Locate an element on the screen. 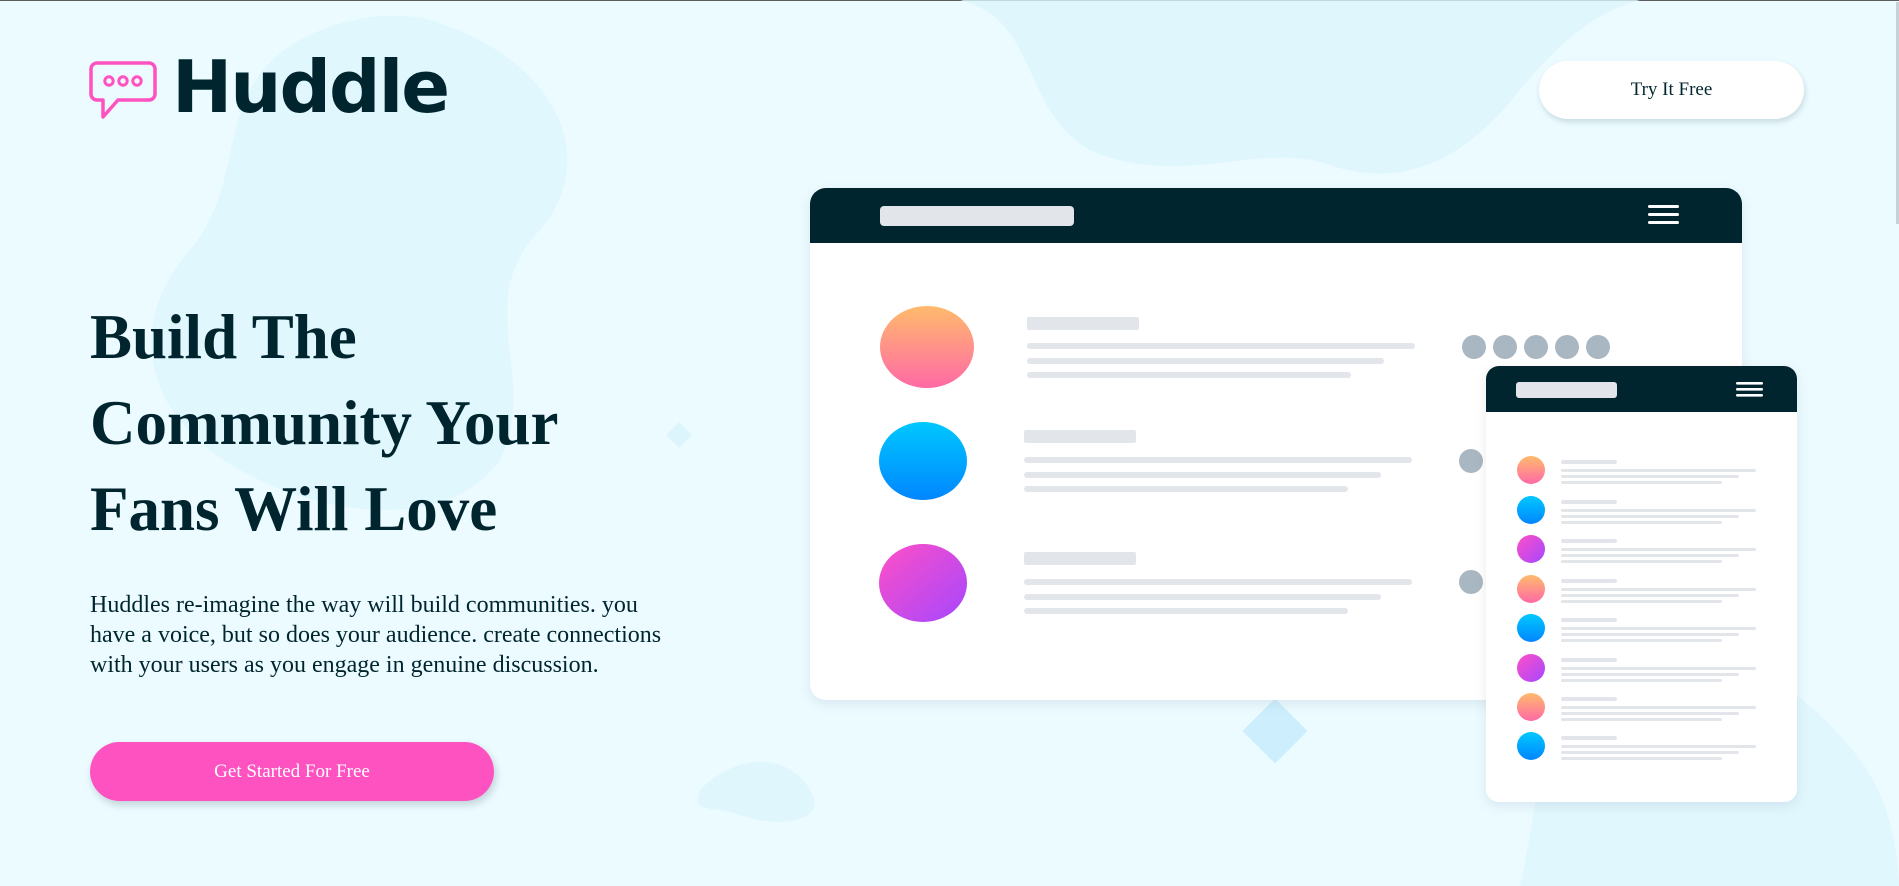 This screenshot has width=1899, height=886. huddle-logo: Huddle is located at coordinates (269, 87).